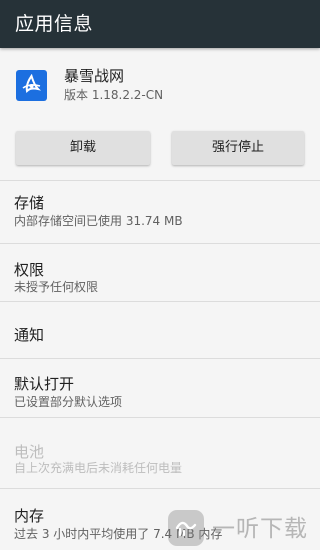  I want to click on permissions-summary: 未授予任何权限, so click(56, 287).